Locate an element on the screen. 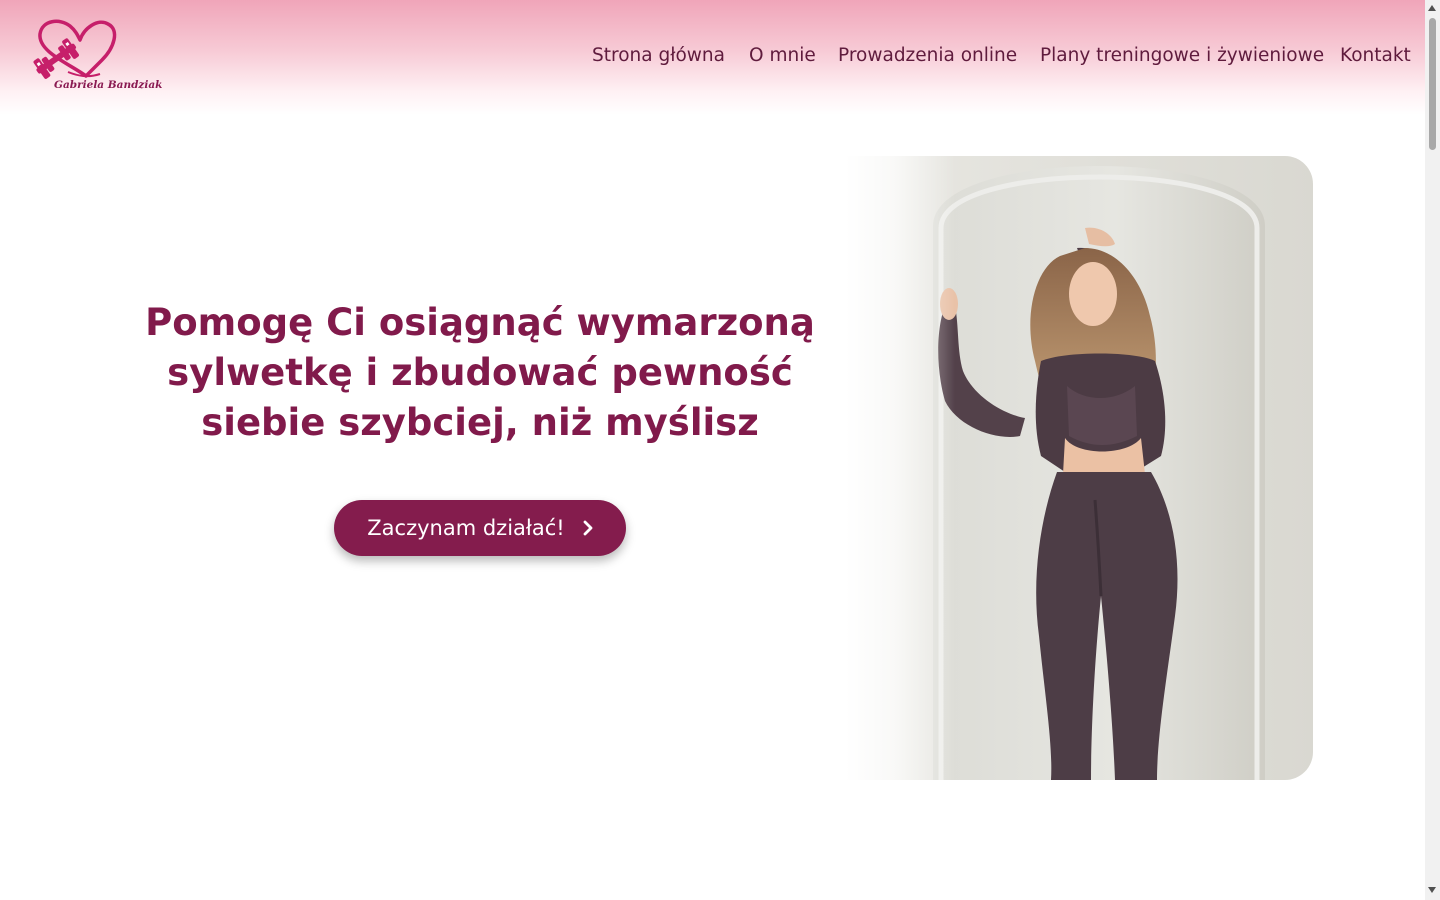 This screenshot has width=1440, height=900. nav-item-online-coaching: Prowadzenia online is located at coordinates (927, 55).